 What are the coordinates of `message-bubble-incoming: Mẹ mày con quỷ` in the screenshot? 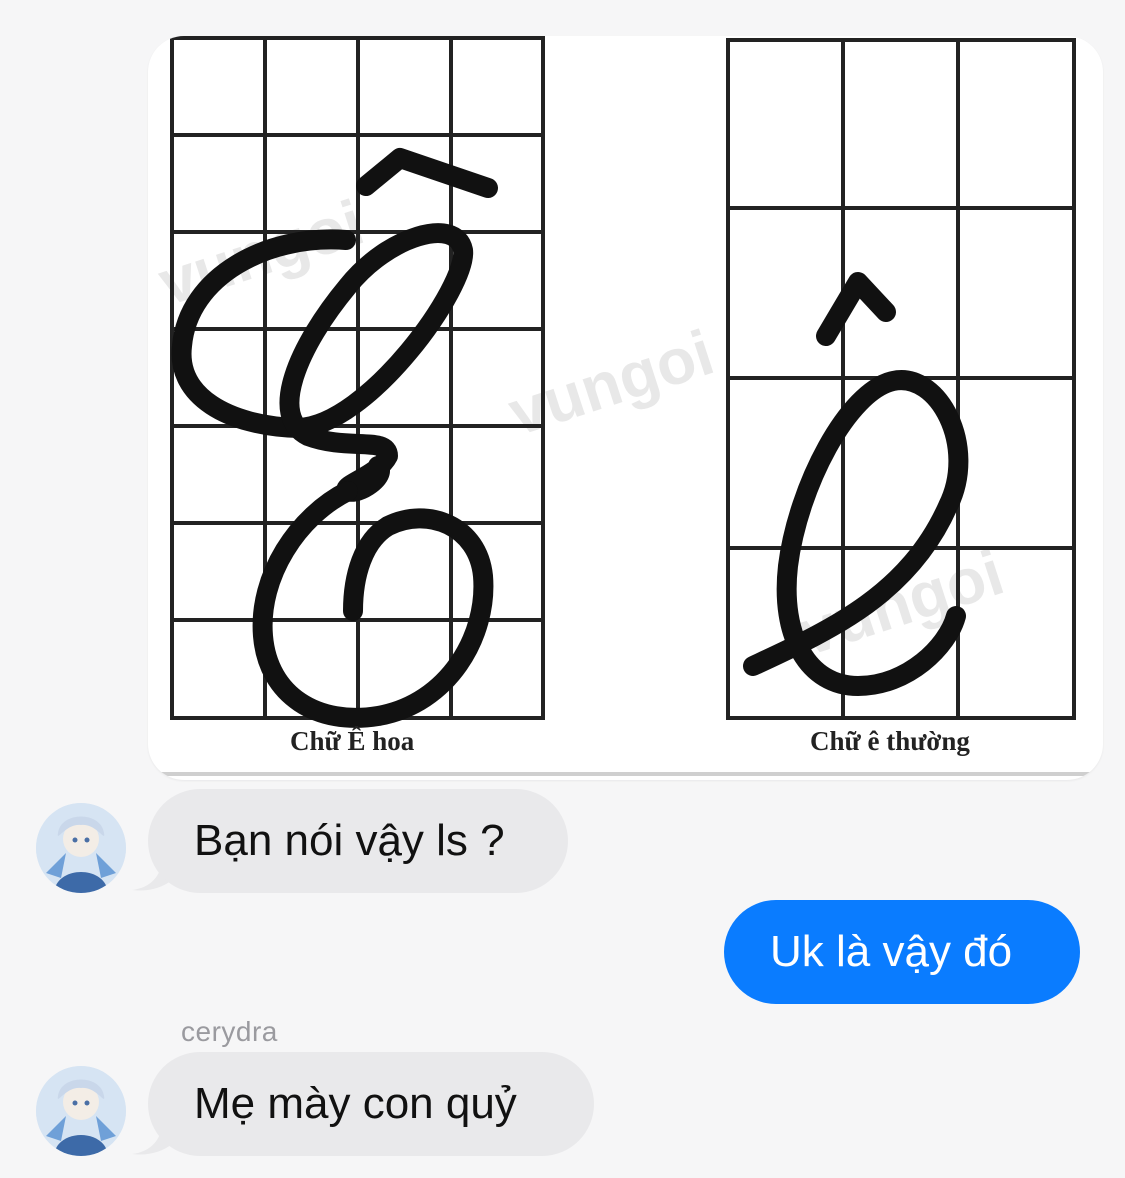 It's located at (371, 1104).